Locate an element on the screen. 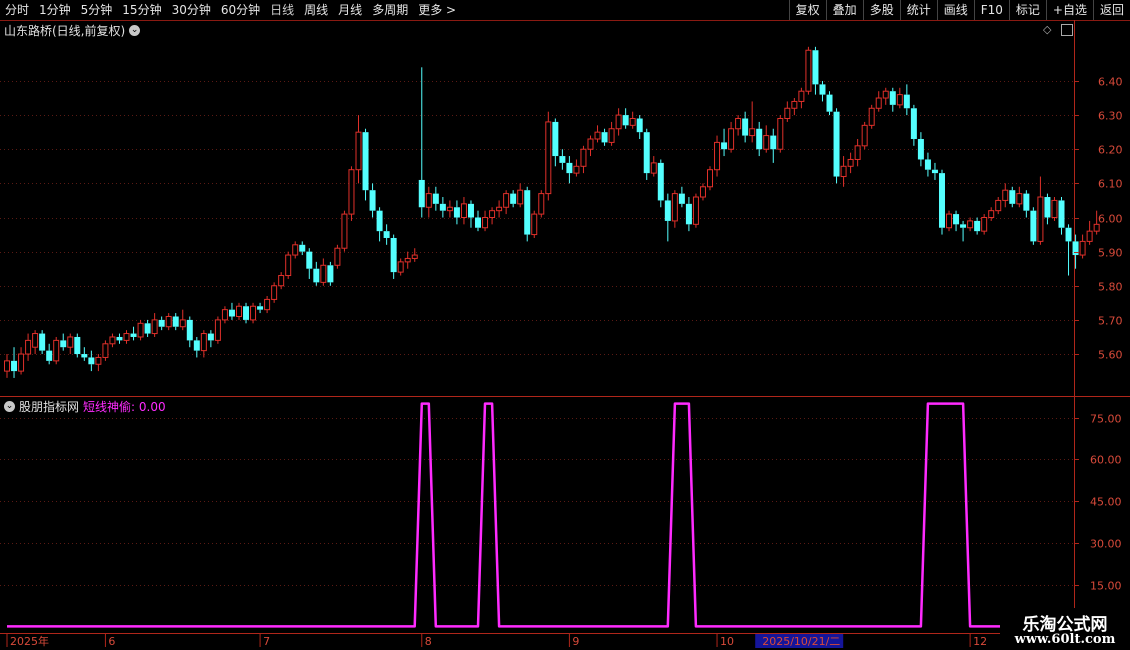 The height and width of the screenshot is (650, 1130). period-tab-10: 更多 > is located at coordinates (437, 10).